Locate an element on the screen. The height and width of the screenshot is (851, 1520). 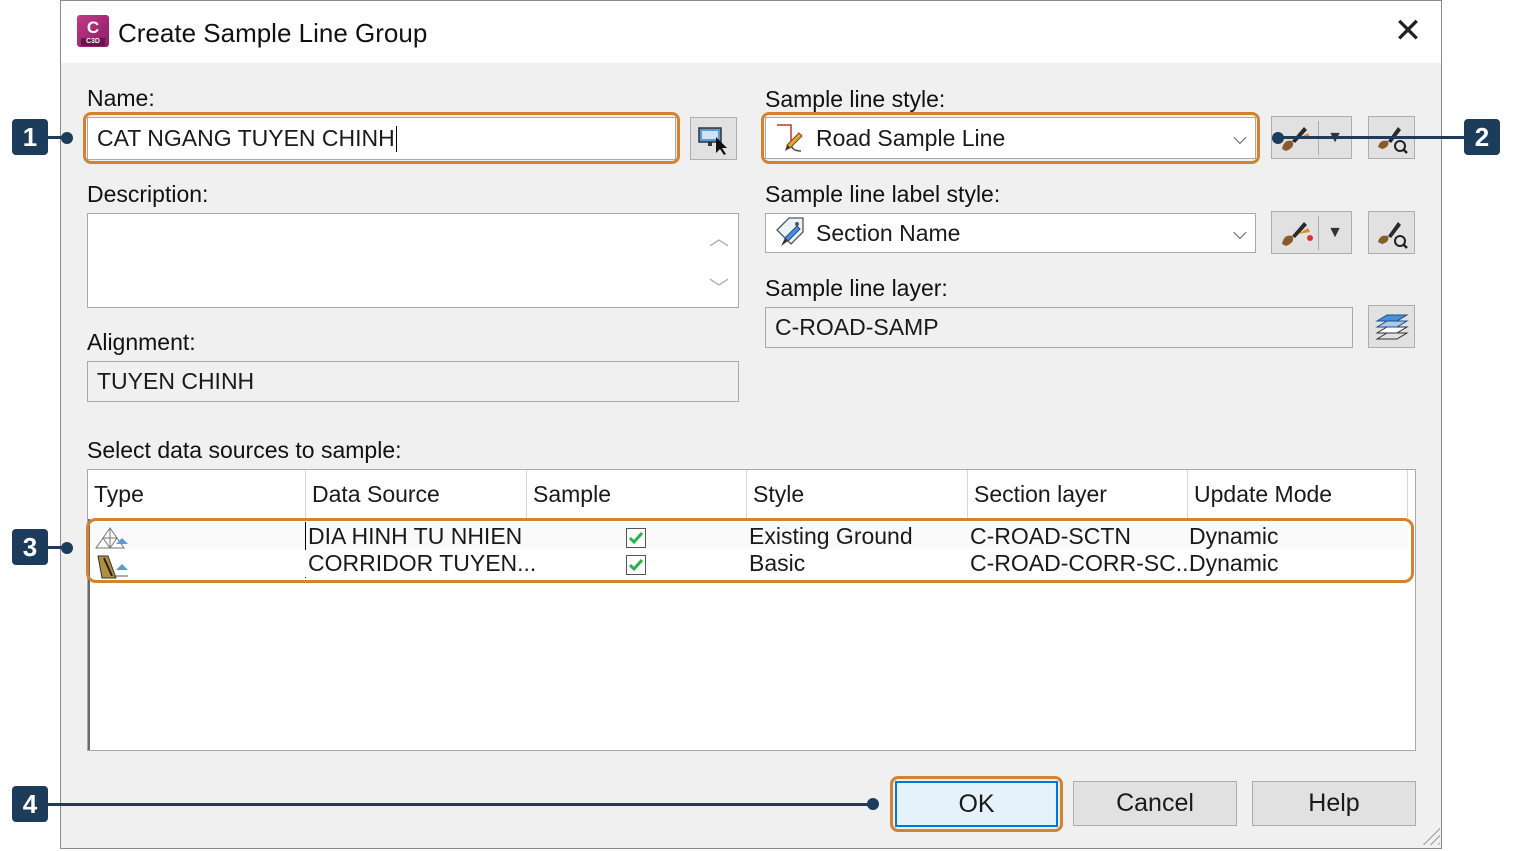
close-button: ✕ is located at coordinates (1408, 32).